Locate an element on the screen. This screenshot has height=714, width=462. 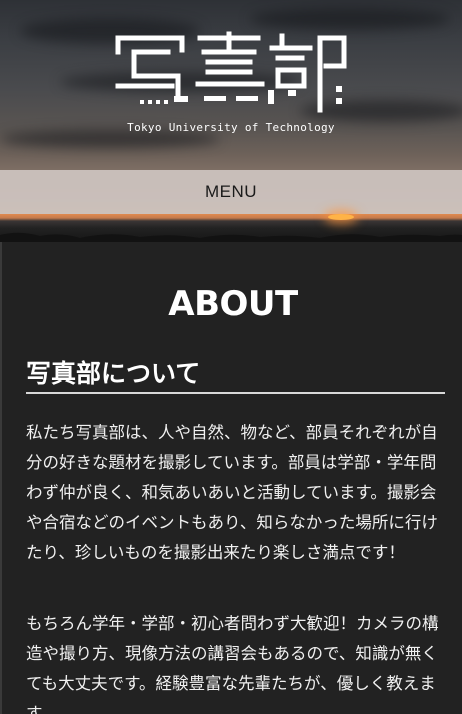
page-title: ABOUT is located at coordinates (233, 304).